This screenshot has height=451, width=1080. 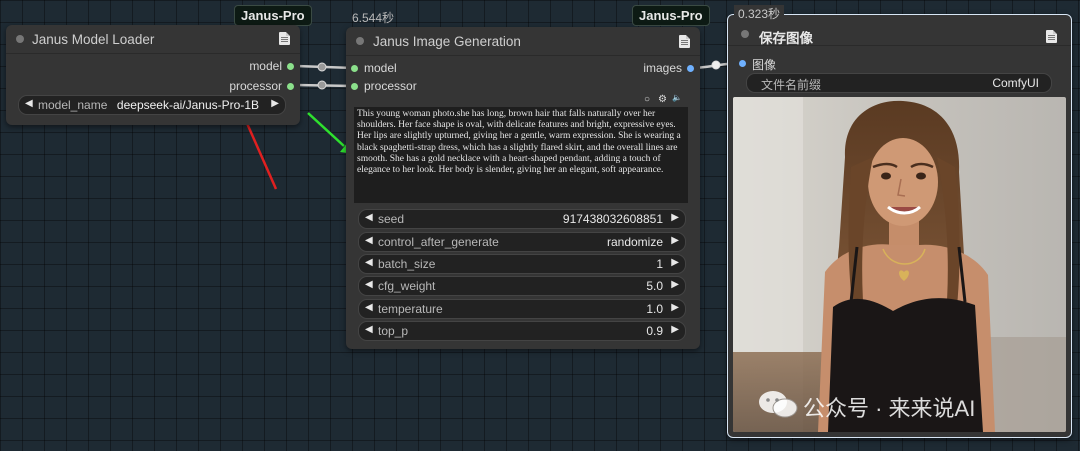 What do you see at coordinates (647, 99) in the screenshot?
I see `circle-icon: ○` at bounding box center [647, 99].